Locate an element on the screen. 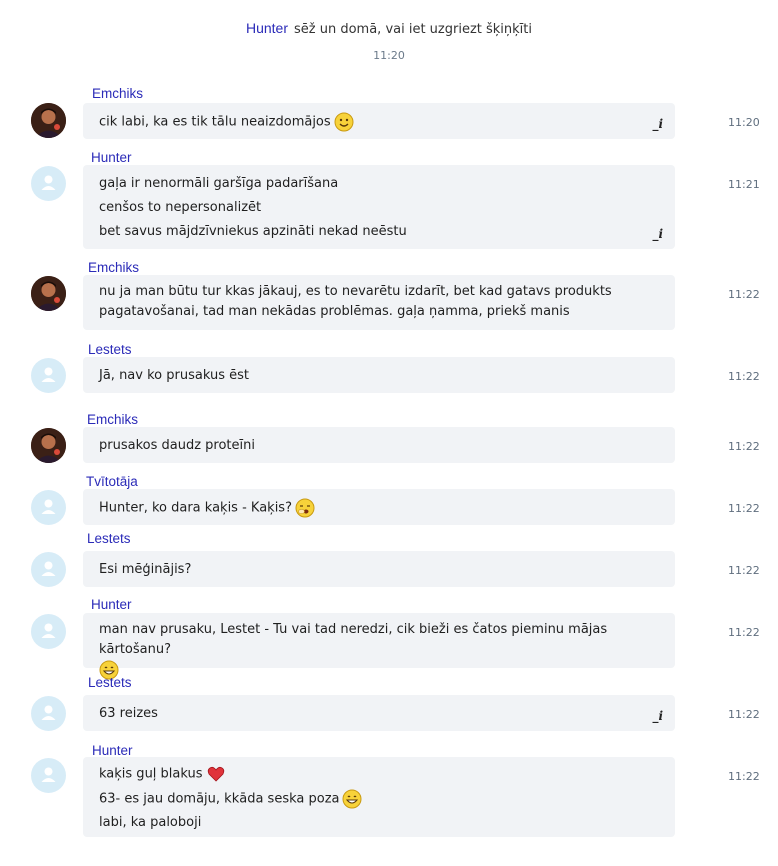 This screenshot has width=778, height=866. message-line: 63 reizes is located at coordinates (128, 713).